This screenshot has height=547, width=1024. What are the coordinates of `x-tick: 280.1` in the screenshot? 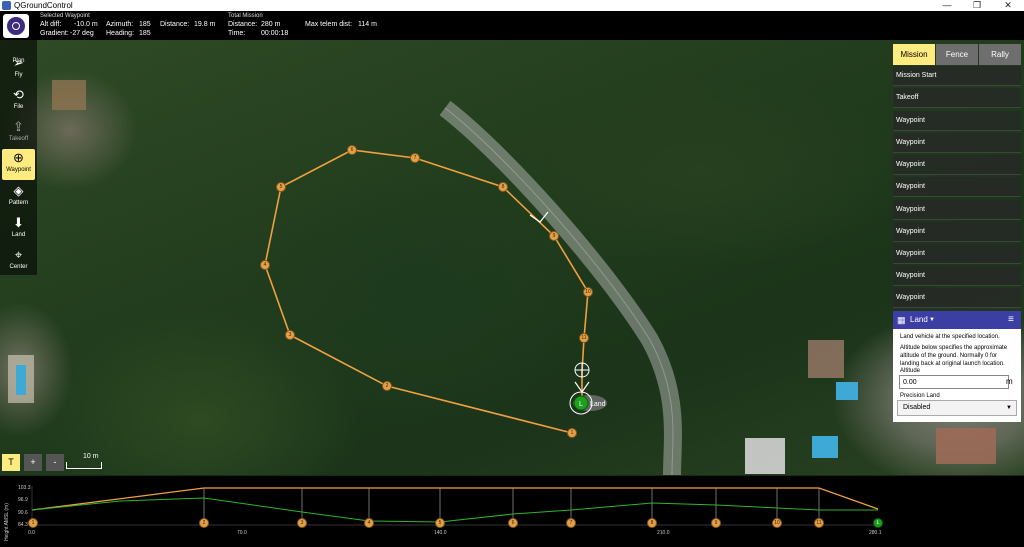 It's located at (875, 533).